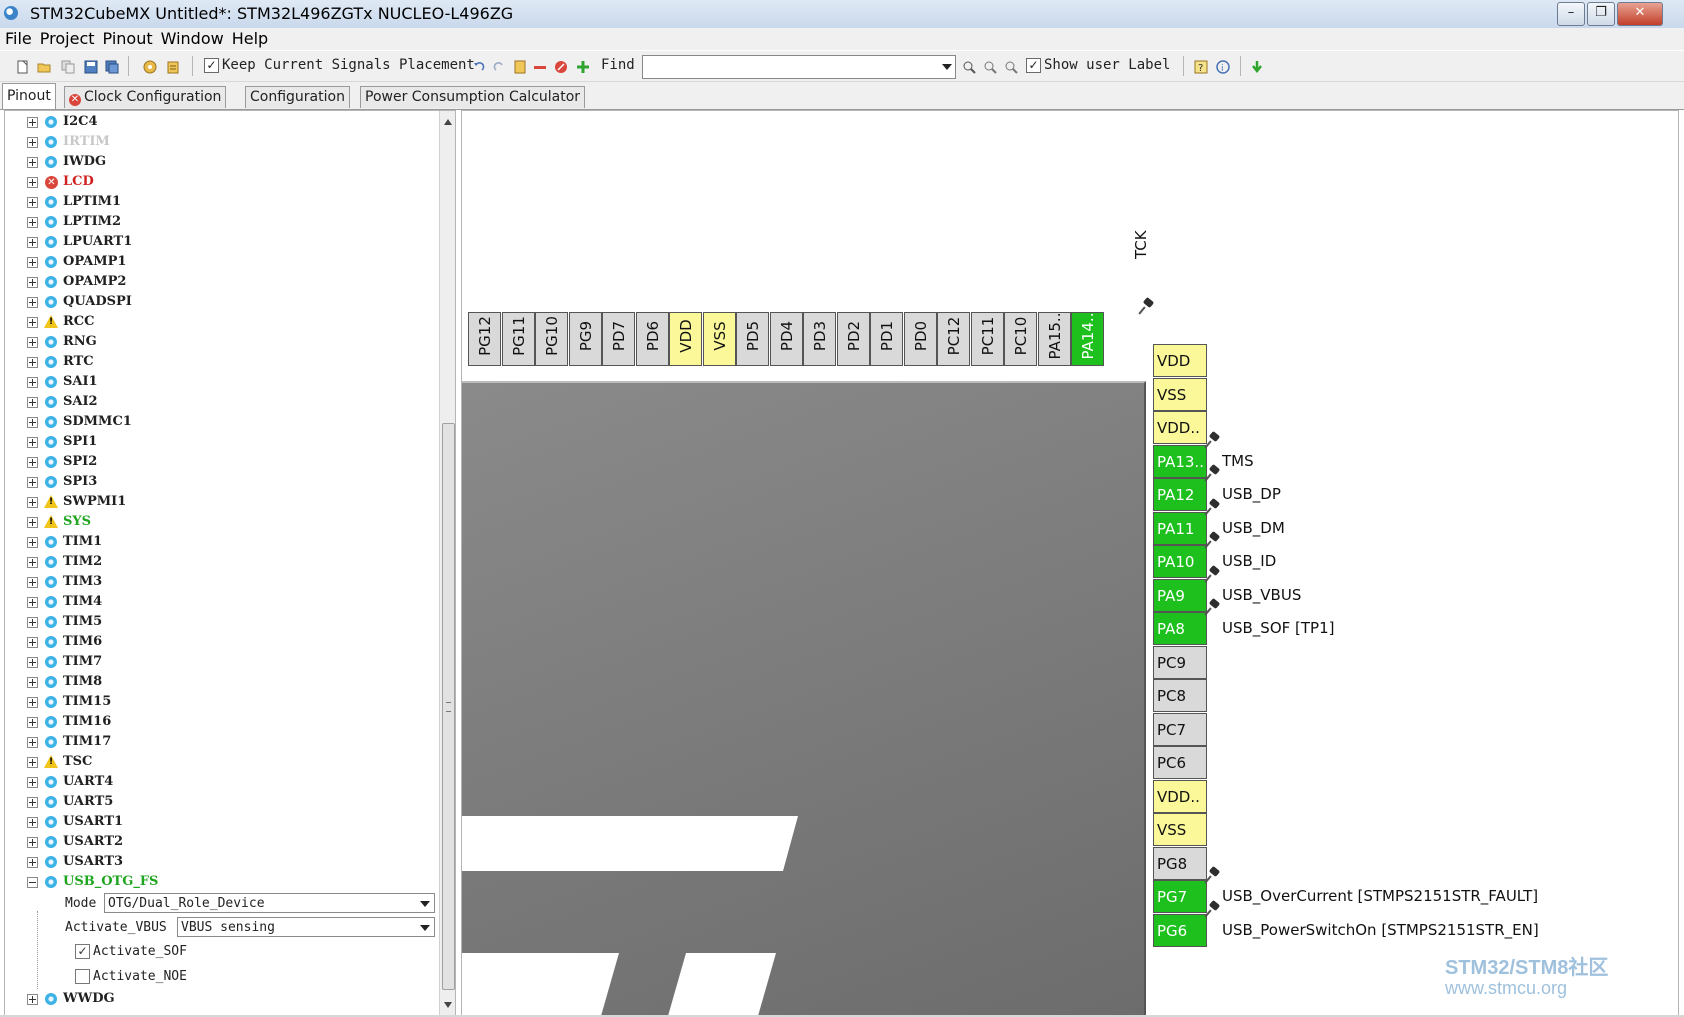  Describe the element at coordinates (1223, 66) in the screenshot. I see `about-icon: i` at that location.